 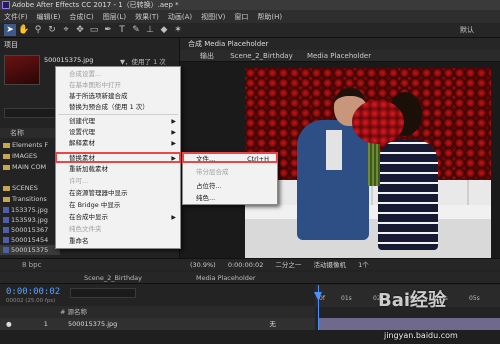 I want to click on menu-item-reveal-in-comp: 在合成中显示 ▶, so click(x=118, y=217).